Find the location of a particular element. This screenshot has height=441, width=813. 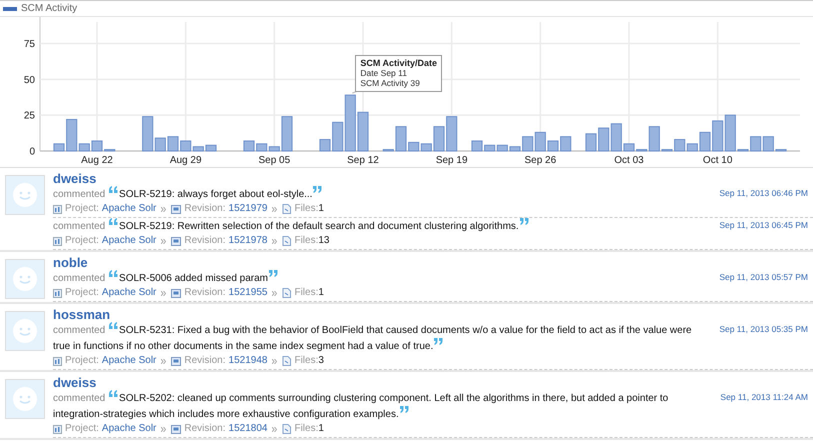

x-tick-label: Aug 29 is located at coordinates (186, 160).